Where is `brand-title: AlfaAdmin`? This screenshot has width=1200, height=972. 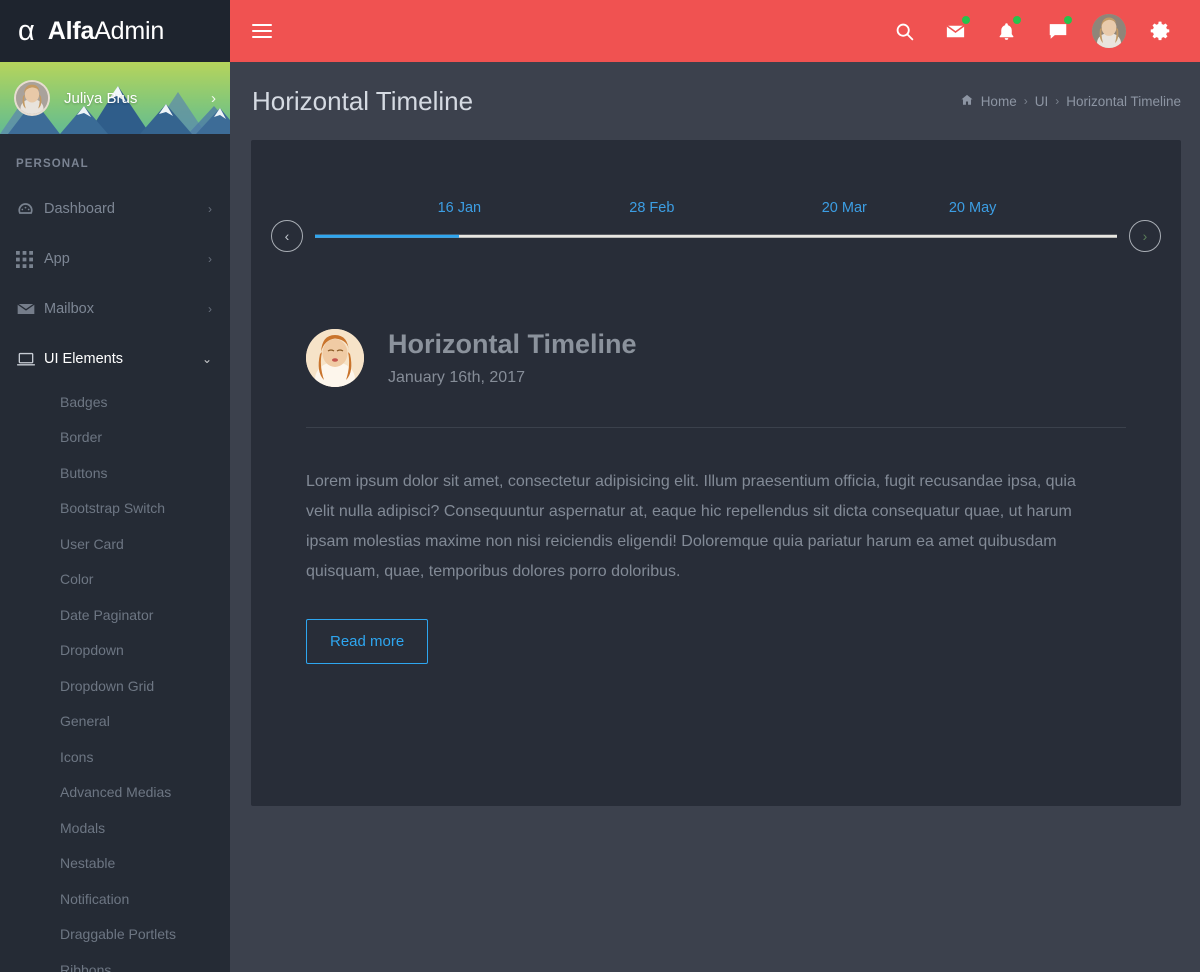 brand-title: AlfaAdmin is located at coordinates (106, 31).